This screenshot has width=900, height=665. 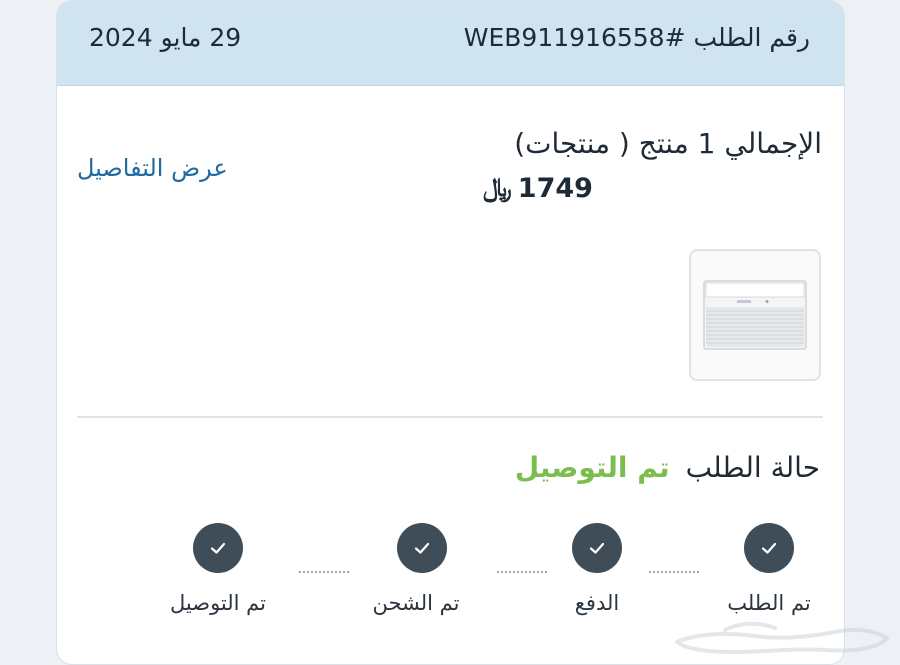 What do you see at coordinates (597, 603) in the screenshot?
I see `step-payment-label: الدفع` at bounding box center [597, 603].